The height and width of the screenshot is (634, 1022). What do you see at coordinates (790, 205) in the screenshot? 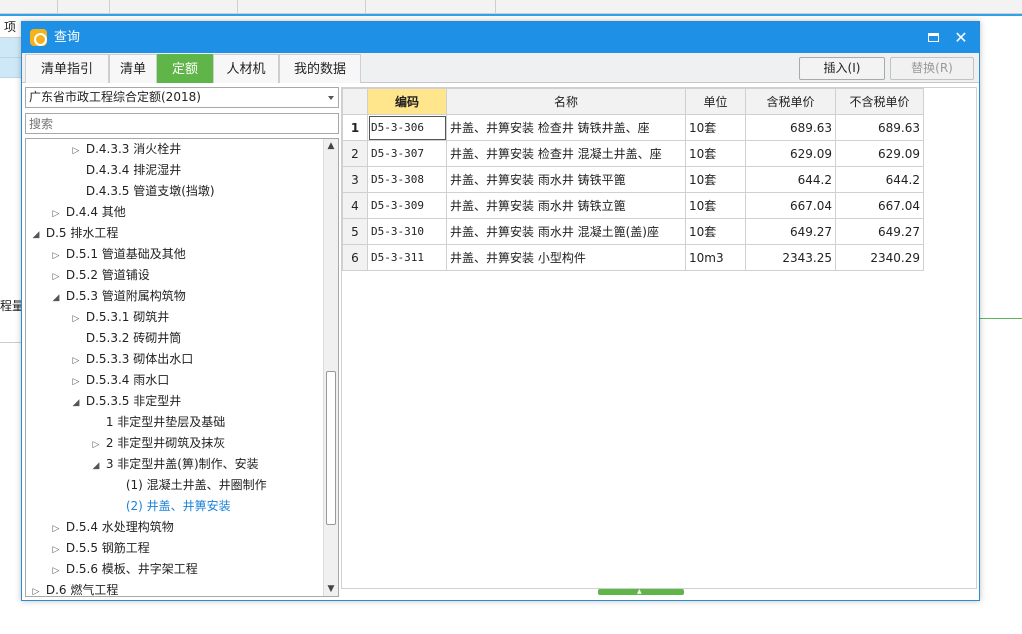
I see `price-with-tax-cell: 667.04` at bounding box center [790, 205].